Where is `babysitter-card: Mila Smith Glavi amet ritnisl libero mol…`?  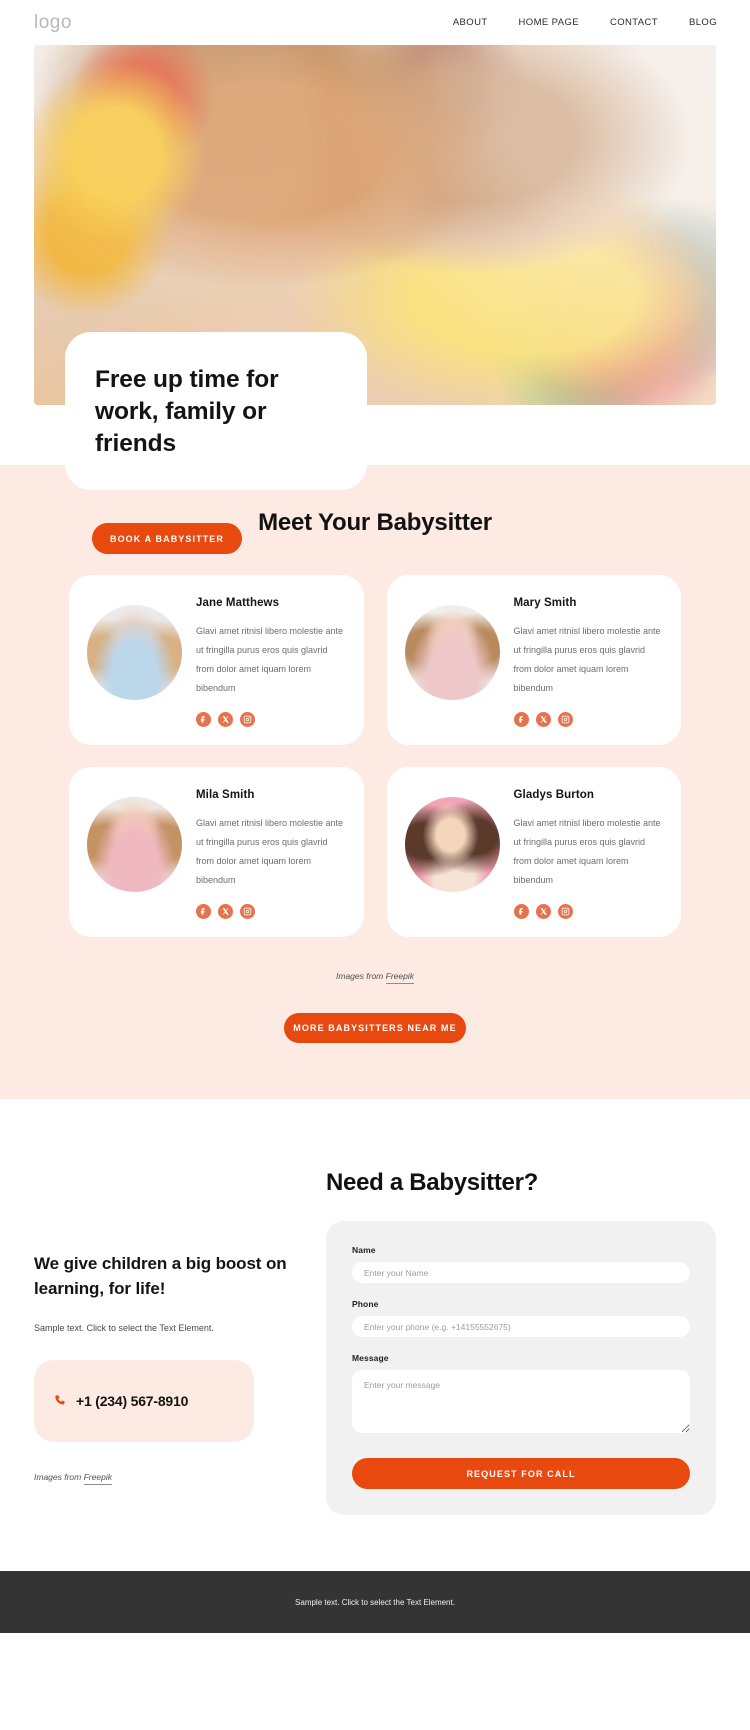 babysitter-card: Mila Smith Glavi amet ritnisl libero mol… is located at coordinates (216, 852).